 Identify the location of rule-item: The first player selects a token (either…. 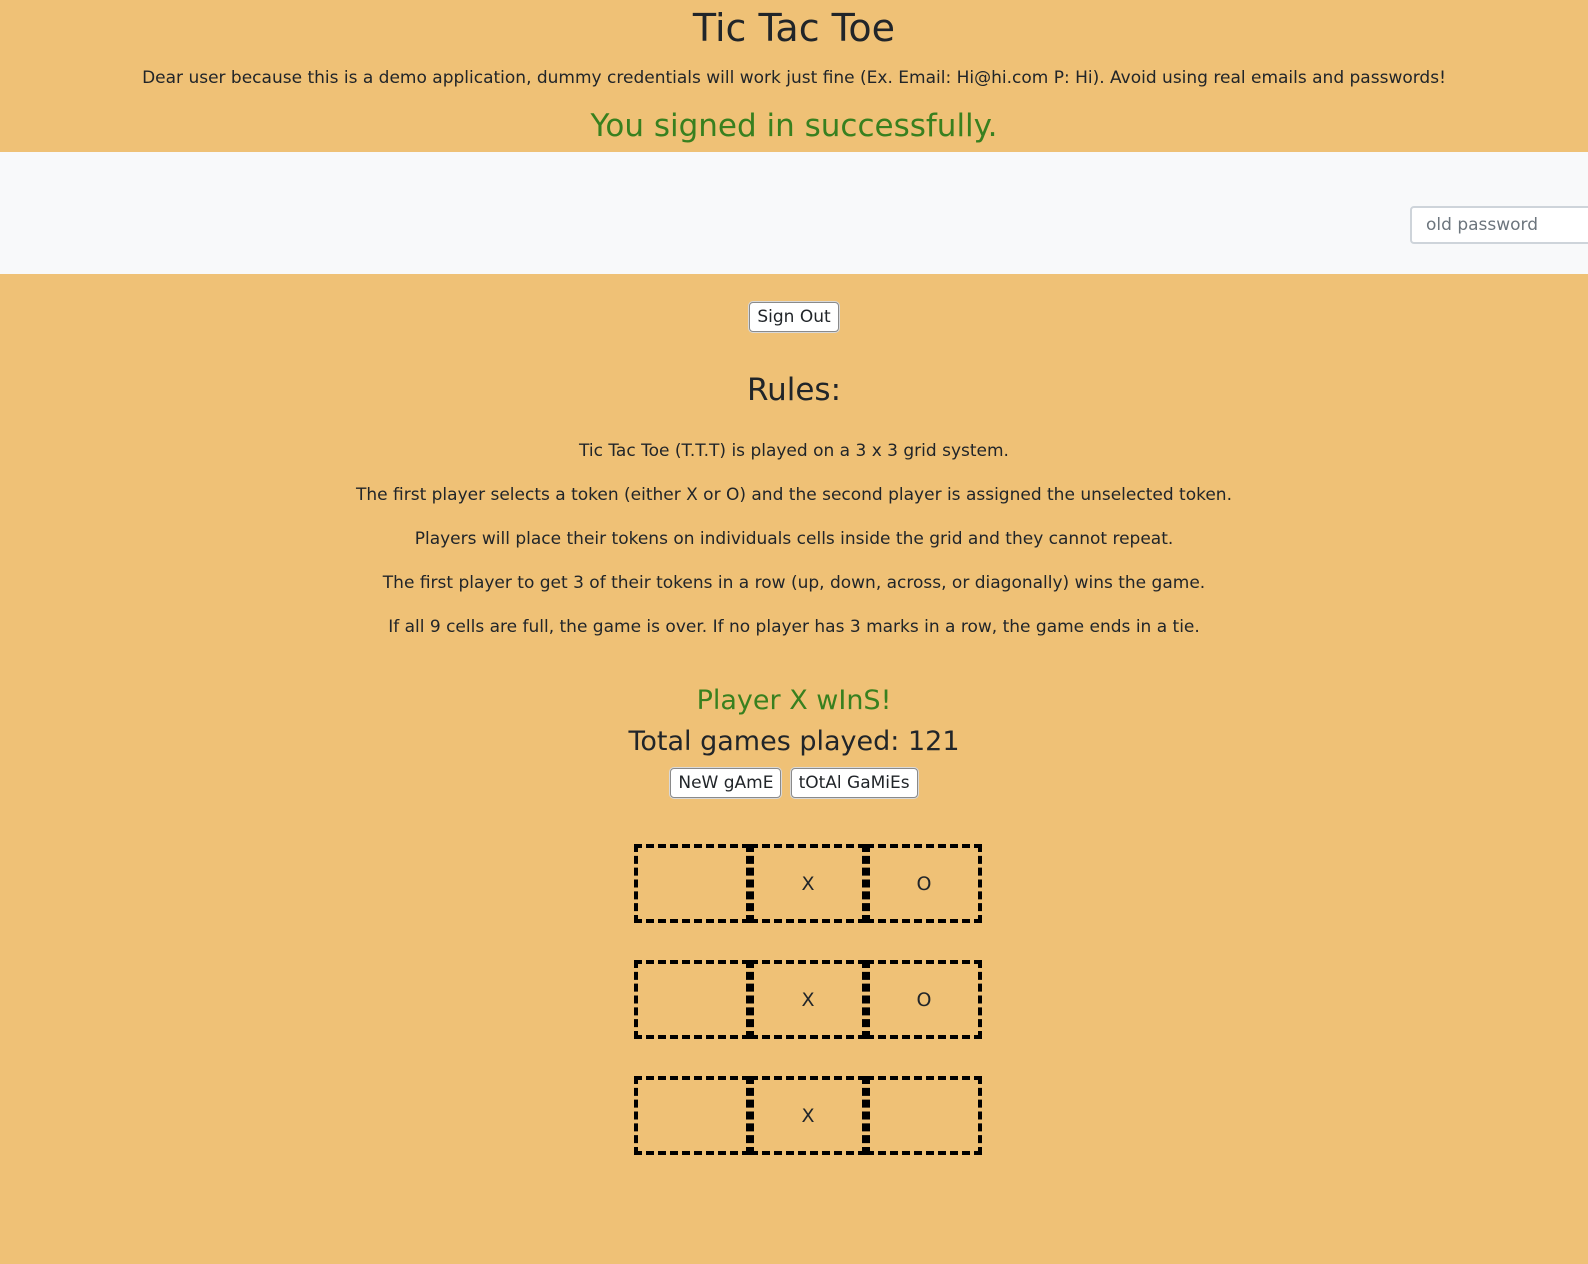
(794, 495).